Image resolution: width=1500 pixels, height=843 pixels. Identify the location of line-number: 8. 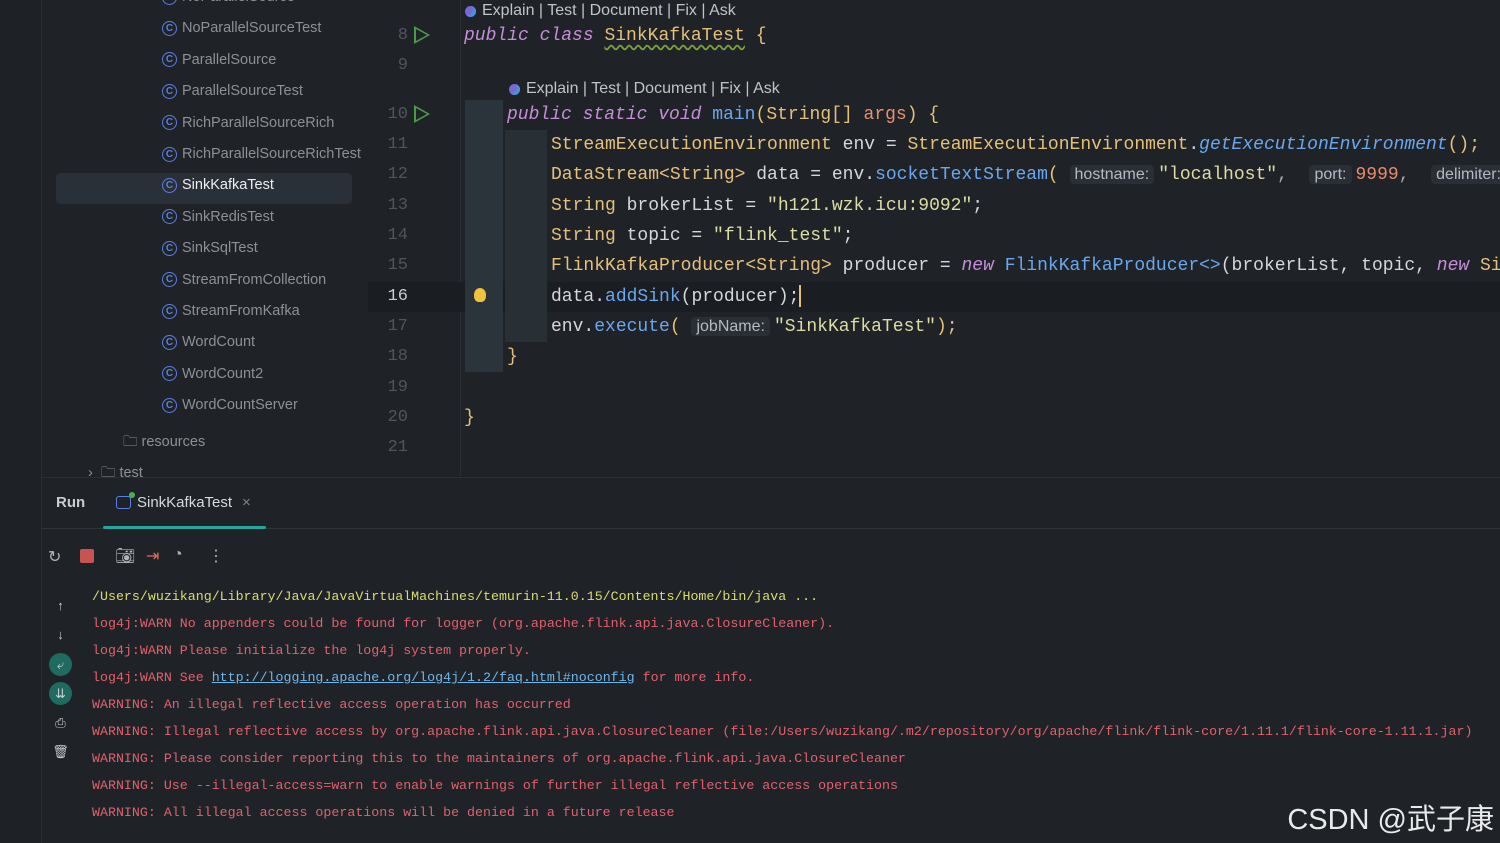
(402, 35).